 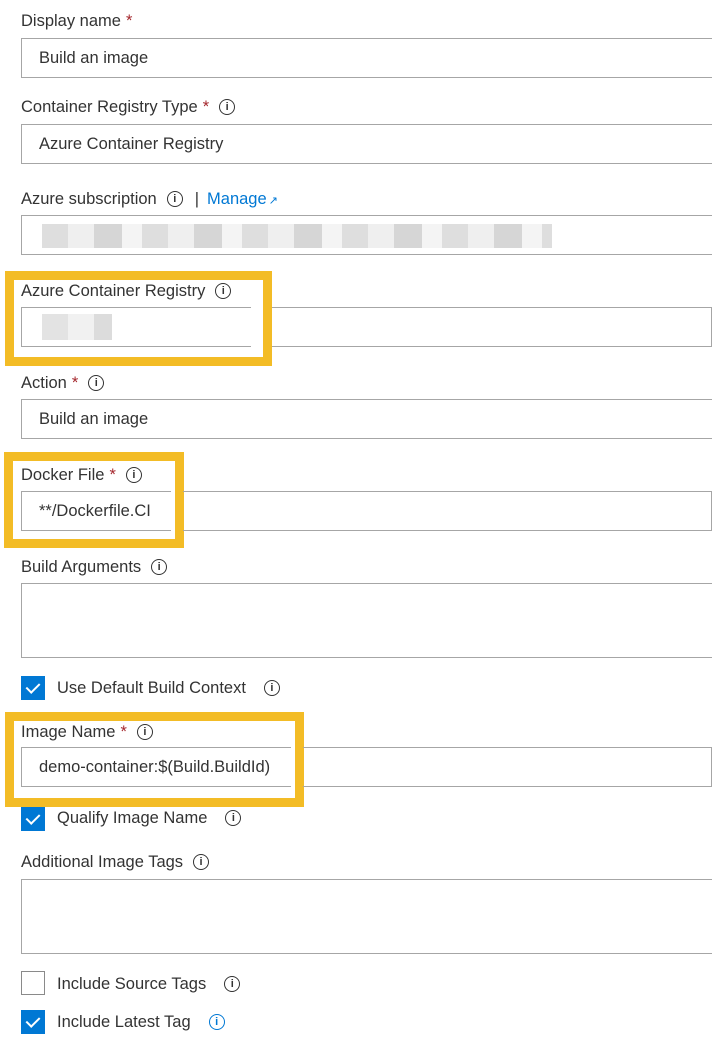 I want to click on include-latest-tag-checkbox, so click(x=33, y=1022).